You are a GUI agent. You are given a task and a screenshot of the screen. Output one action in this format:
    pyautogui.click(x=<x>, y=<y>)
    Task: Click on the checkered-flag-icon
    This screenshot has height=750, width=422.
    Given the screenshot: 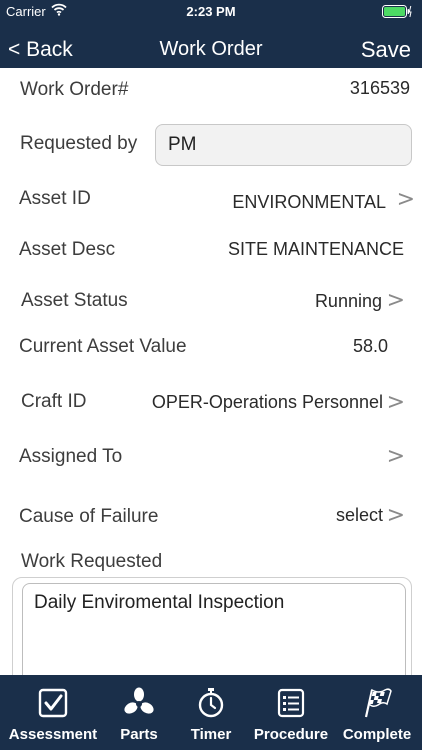 What is the action you would take?
    pyautogui.click(x=378, y=703)
    